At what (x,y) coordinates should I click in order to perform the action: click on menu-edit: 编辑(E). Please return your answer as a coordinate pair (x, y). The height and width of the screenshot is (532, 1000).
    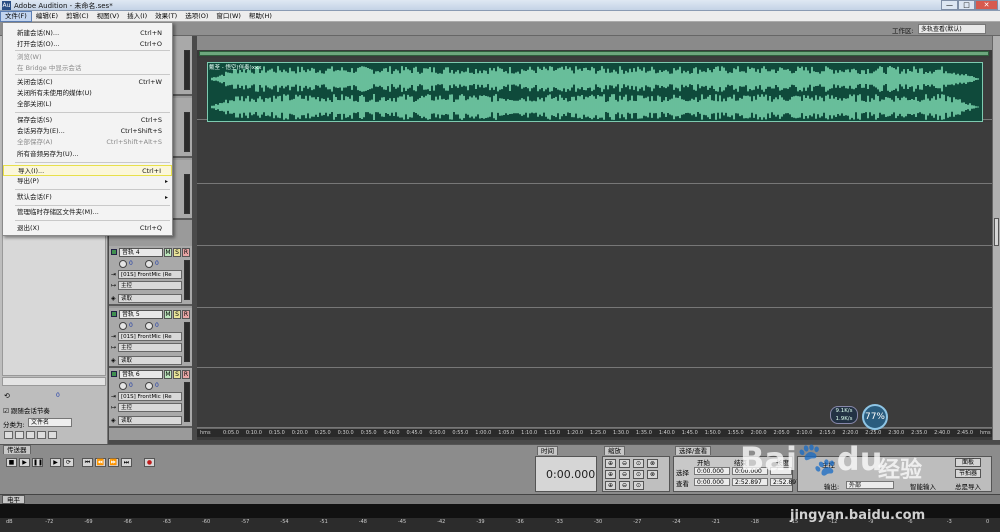
    Looking at the image, I should click on (47, 16).